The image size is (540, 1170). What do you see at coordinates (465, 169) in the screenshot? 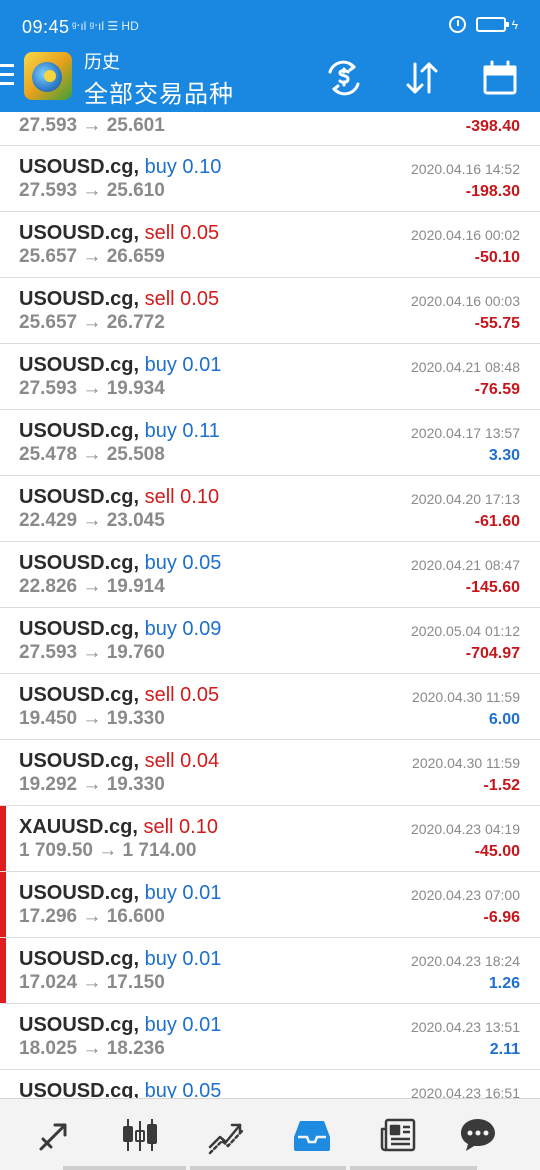
I see `trade-date: 2020.04.16 14:52` at bounding box center [465, 169].